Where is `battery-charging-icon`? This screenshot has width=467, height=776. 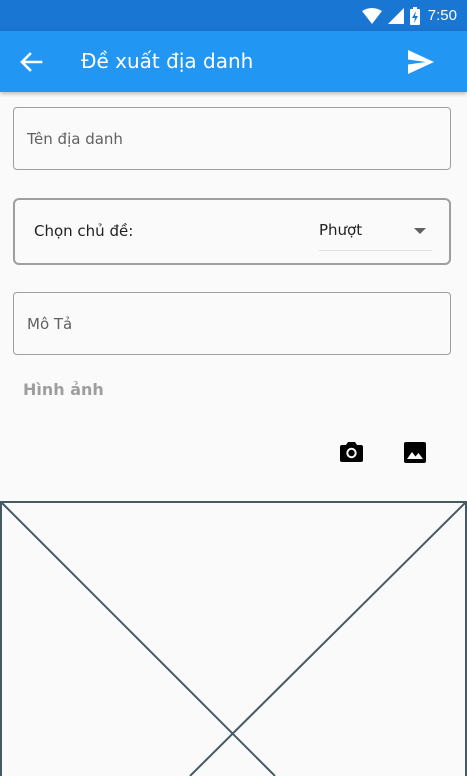 battery-charging-icon is located at coordinates (414, 15).